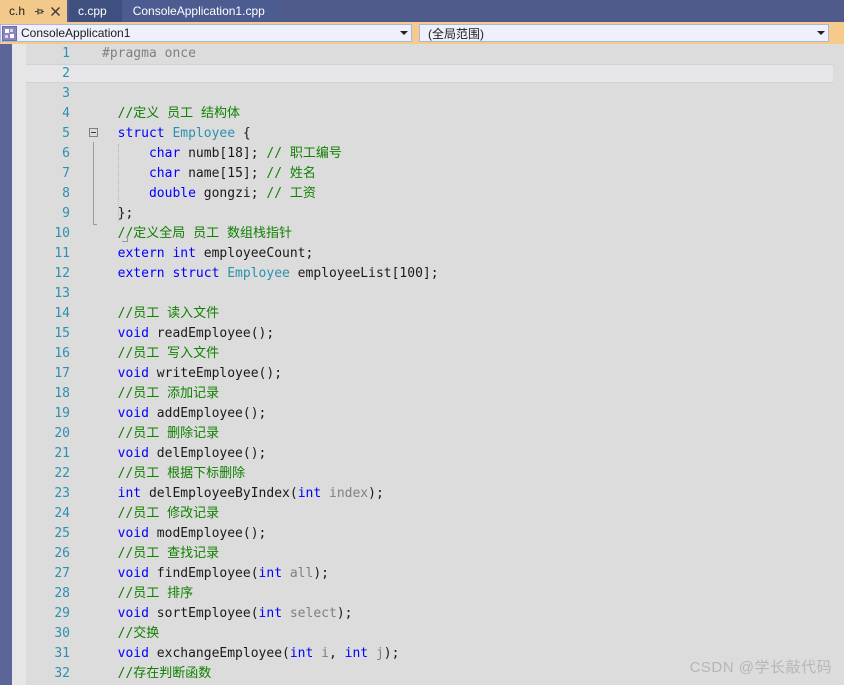 Image resolution: width=844 pixels, height=685 pixels. What do you see at coordinates (429, 54) in the screenshot?
I see `code-line: 1 #pragma once` at bounding box center [429, 54].